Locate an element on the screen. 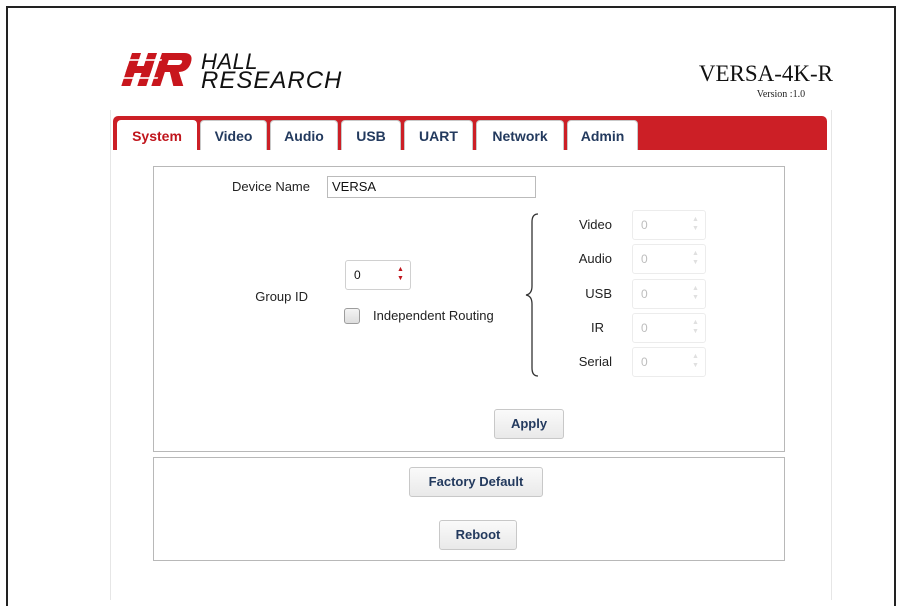 The width and height of the screenshot is (901, 606). routing-usb-stepper: 0 ▲ ▼ is located at coordinates (669, 294).